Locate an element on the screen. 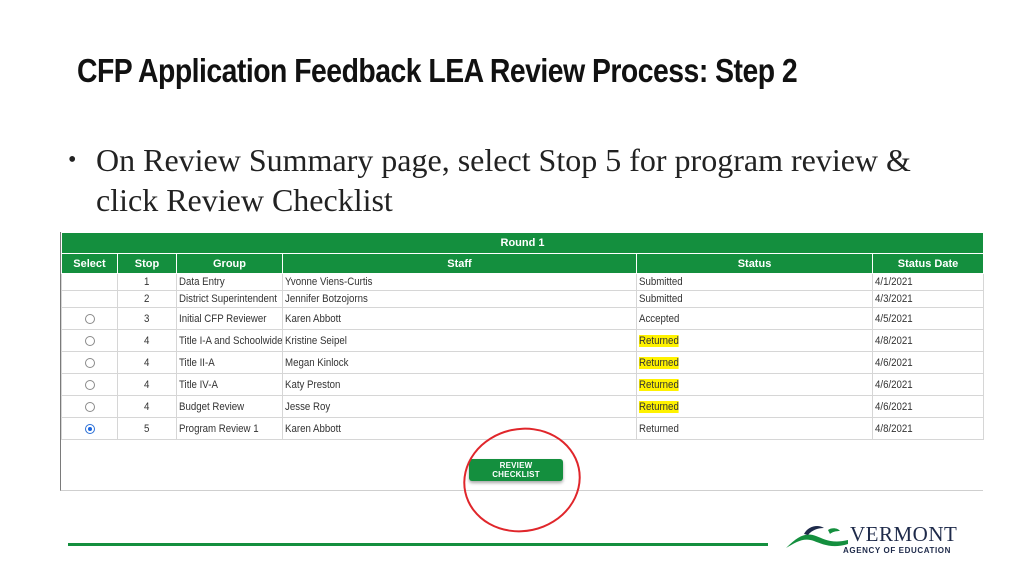  group-cell-text: Initial CFP Reviewer is located at coordinates (223, 318).